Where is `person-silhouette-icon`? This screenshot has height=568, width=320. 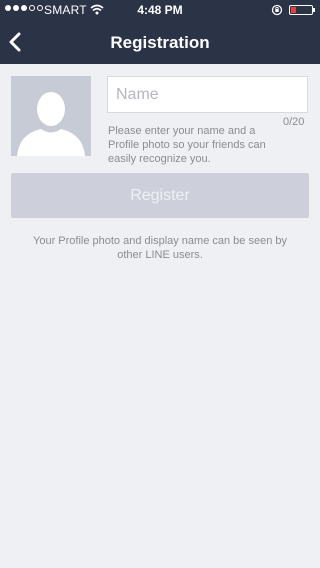
person-silhouette-icon is located at coordinates (51, 124).